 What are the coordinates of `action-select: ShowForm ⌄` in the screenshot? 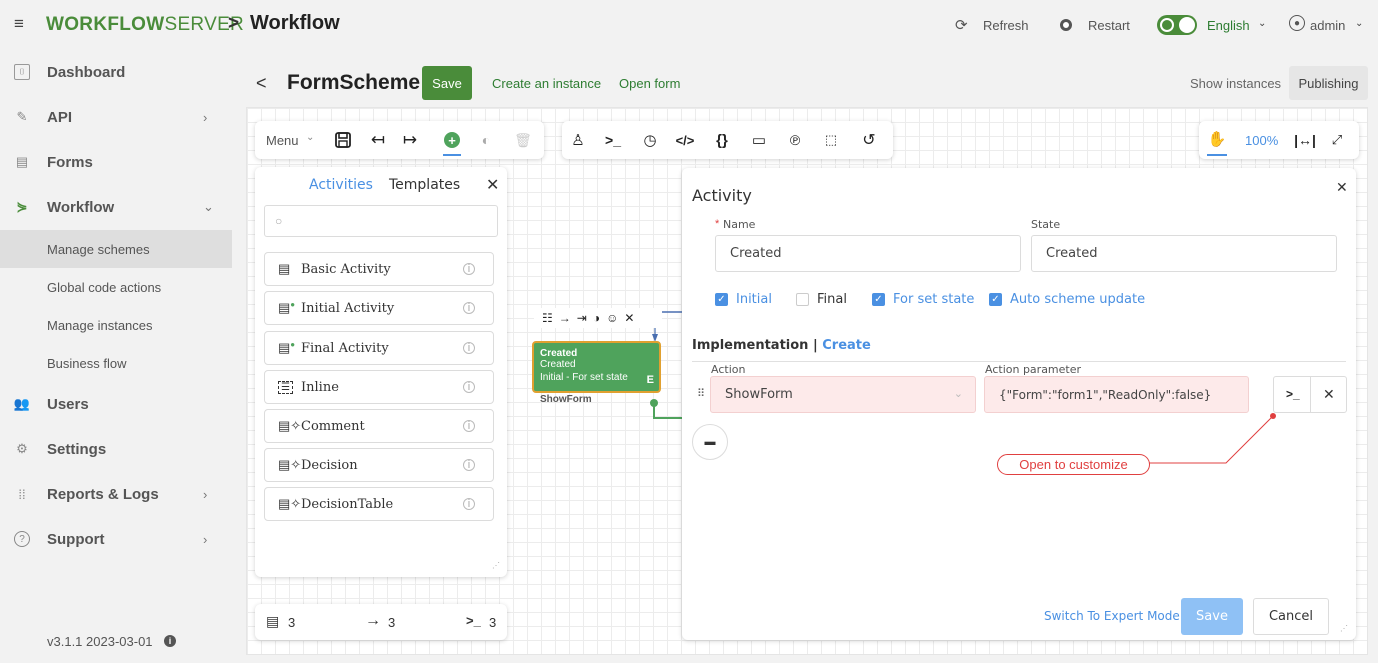 It's located at (843, 394).